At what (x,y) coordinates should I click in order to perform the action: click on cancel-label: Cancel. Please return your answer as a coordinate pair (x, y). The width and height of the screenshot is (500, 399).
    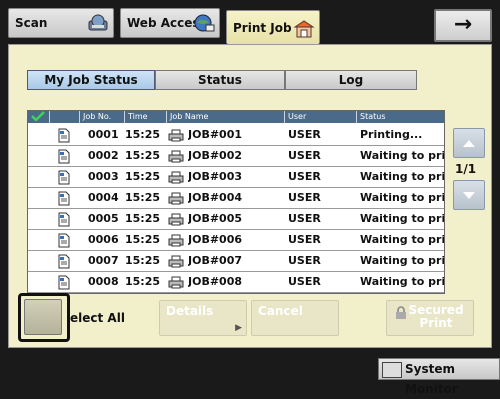
    Looking at the image, I should click on (280, 311).